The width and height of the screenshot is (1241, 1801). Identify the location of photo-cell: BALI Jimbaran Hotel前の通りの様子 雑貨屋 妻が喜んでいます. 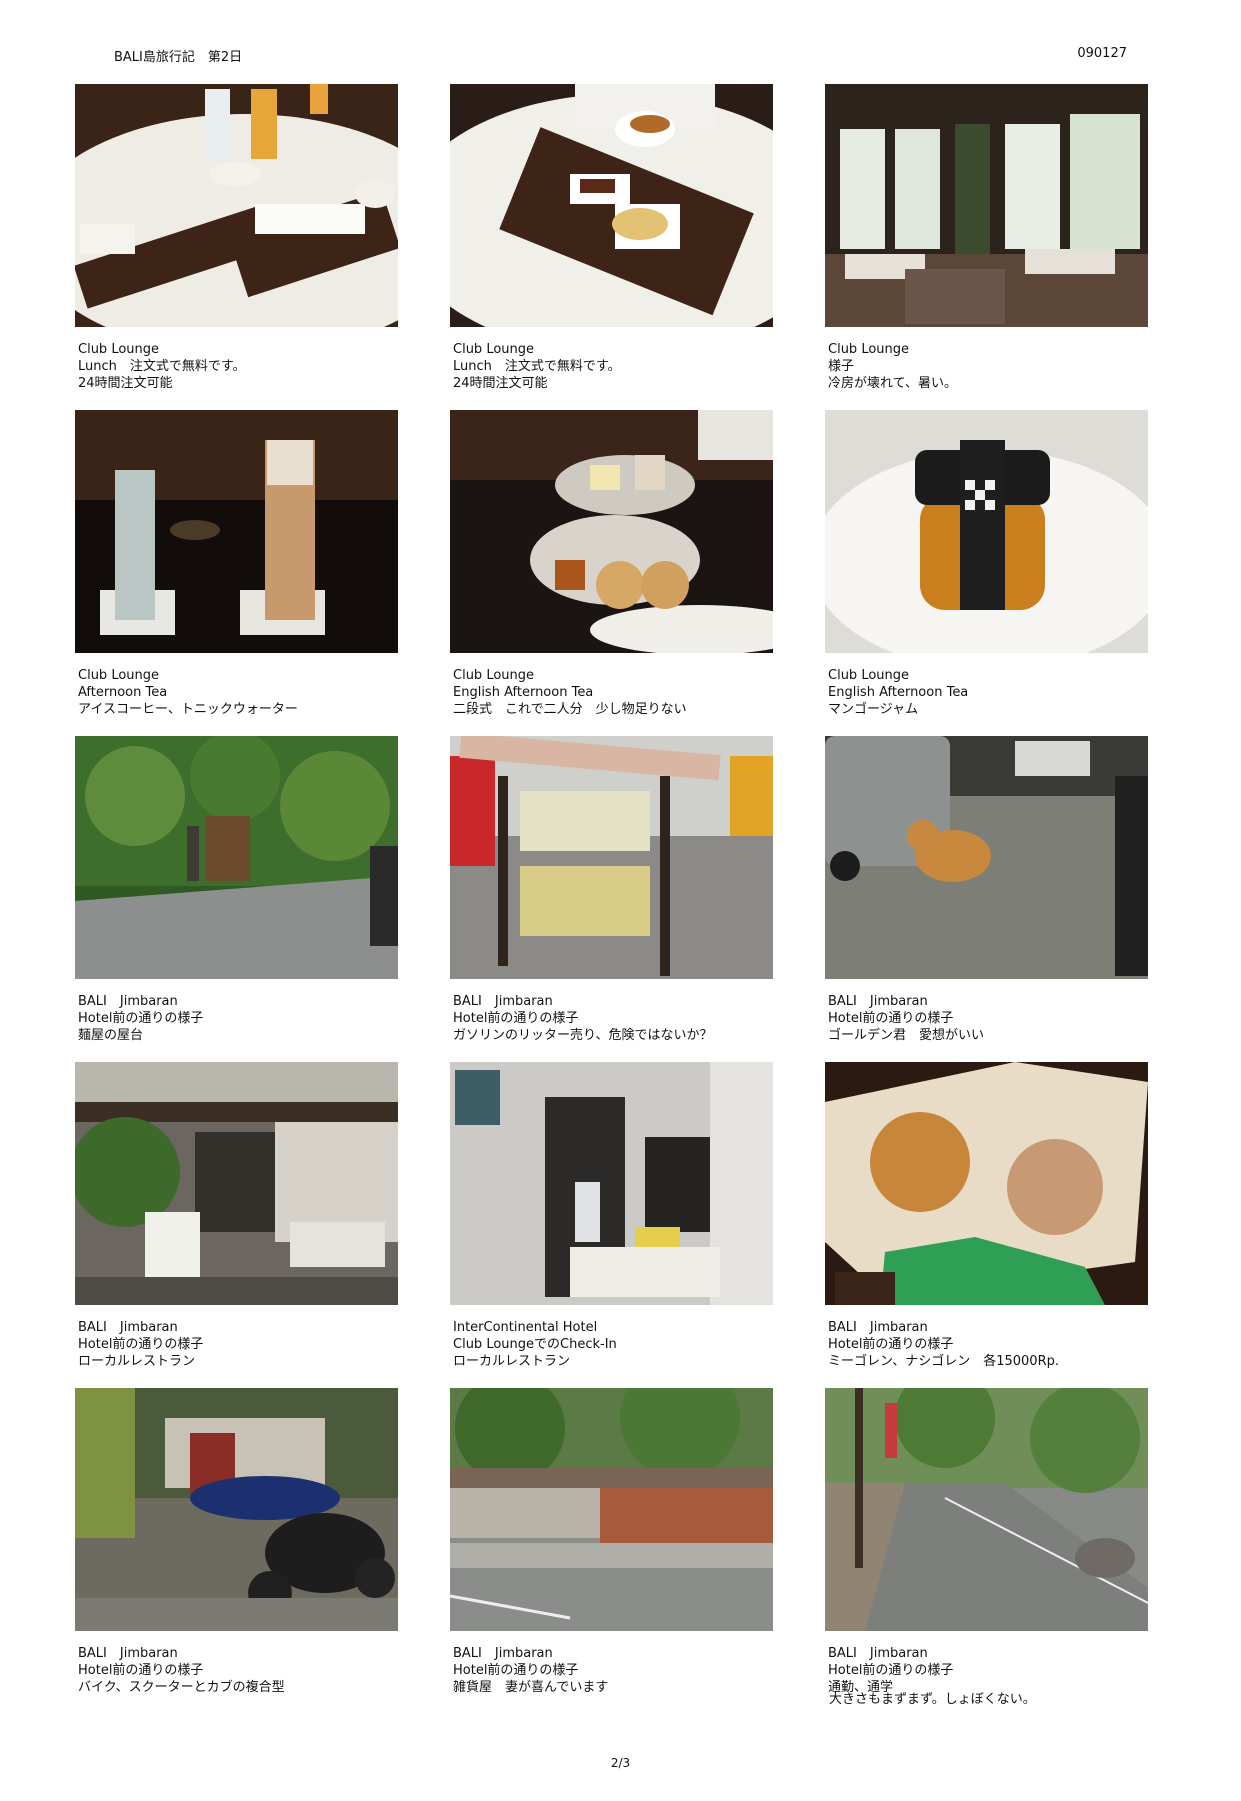
(611, 1547).